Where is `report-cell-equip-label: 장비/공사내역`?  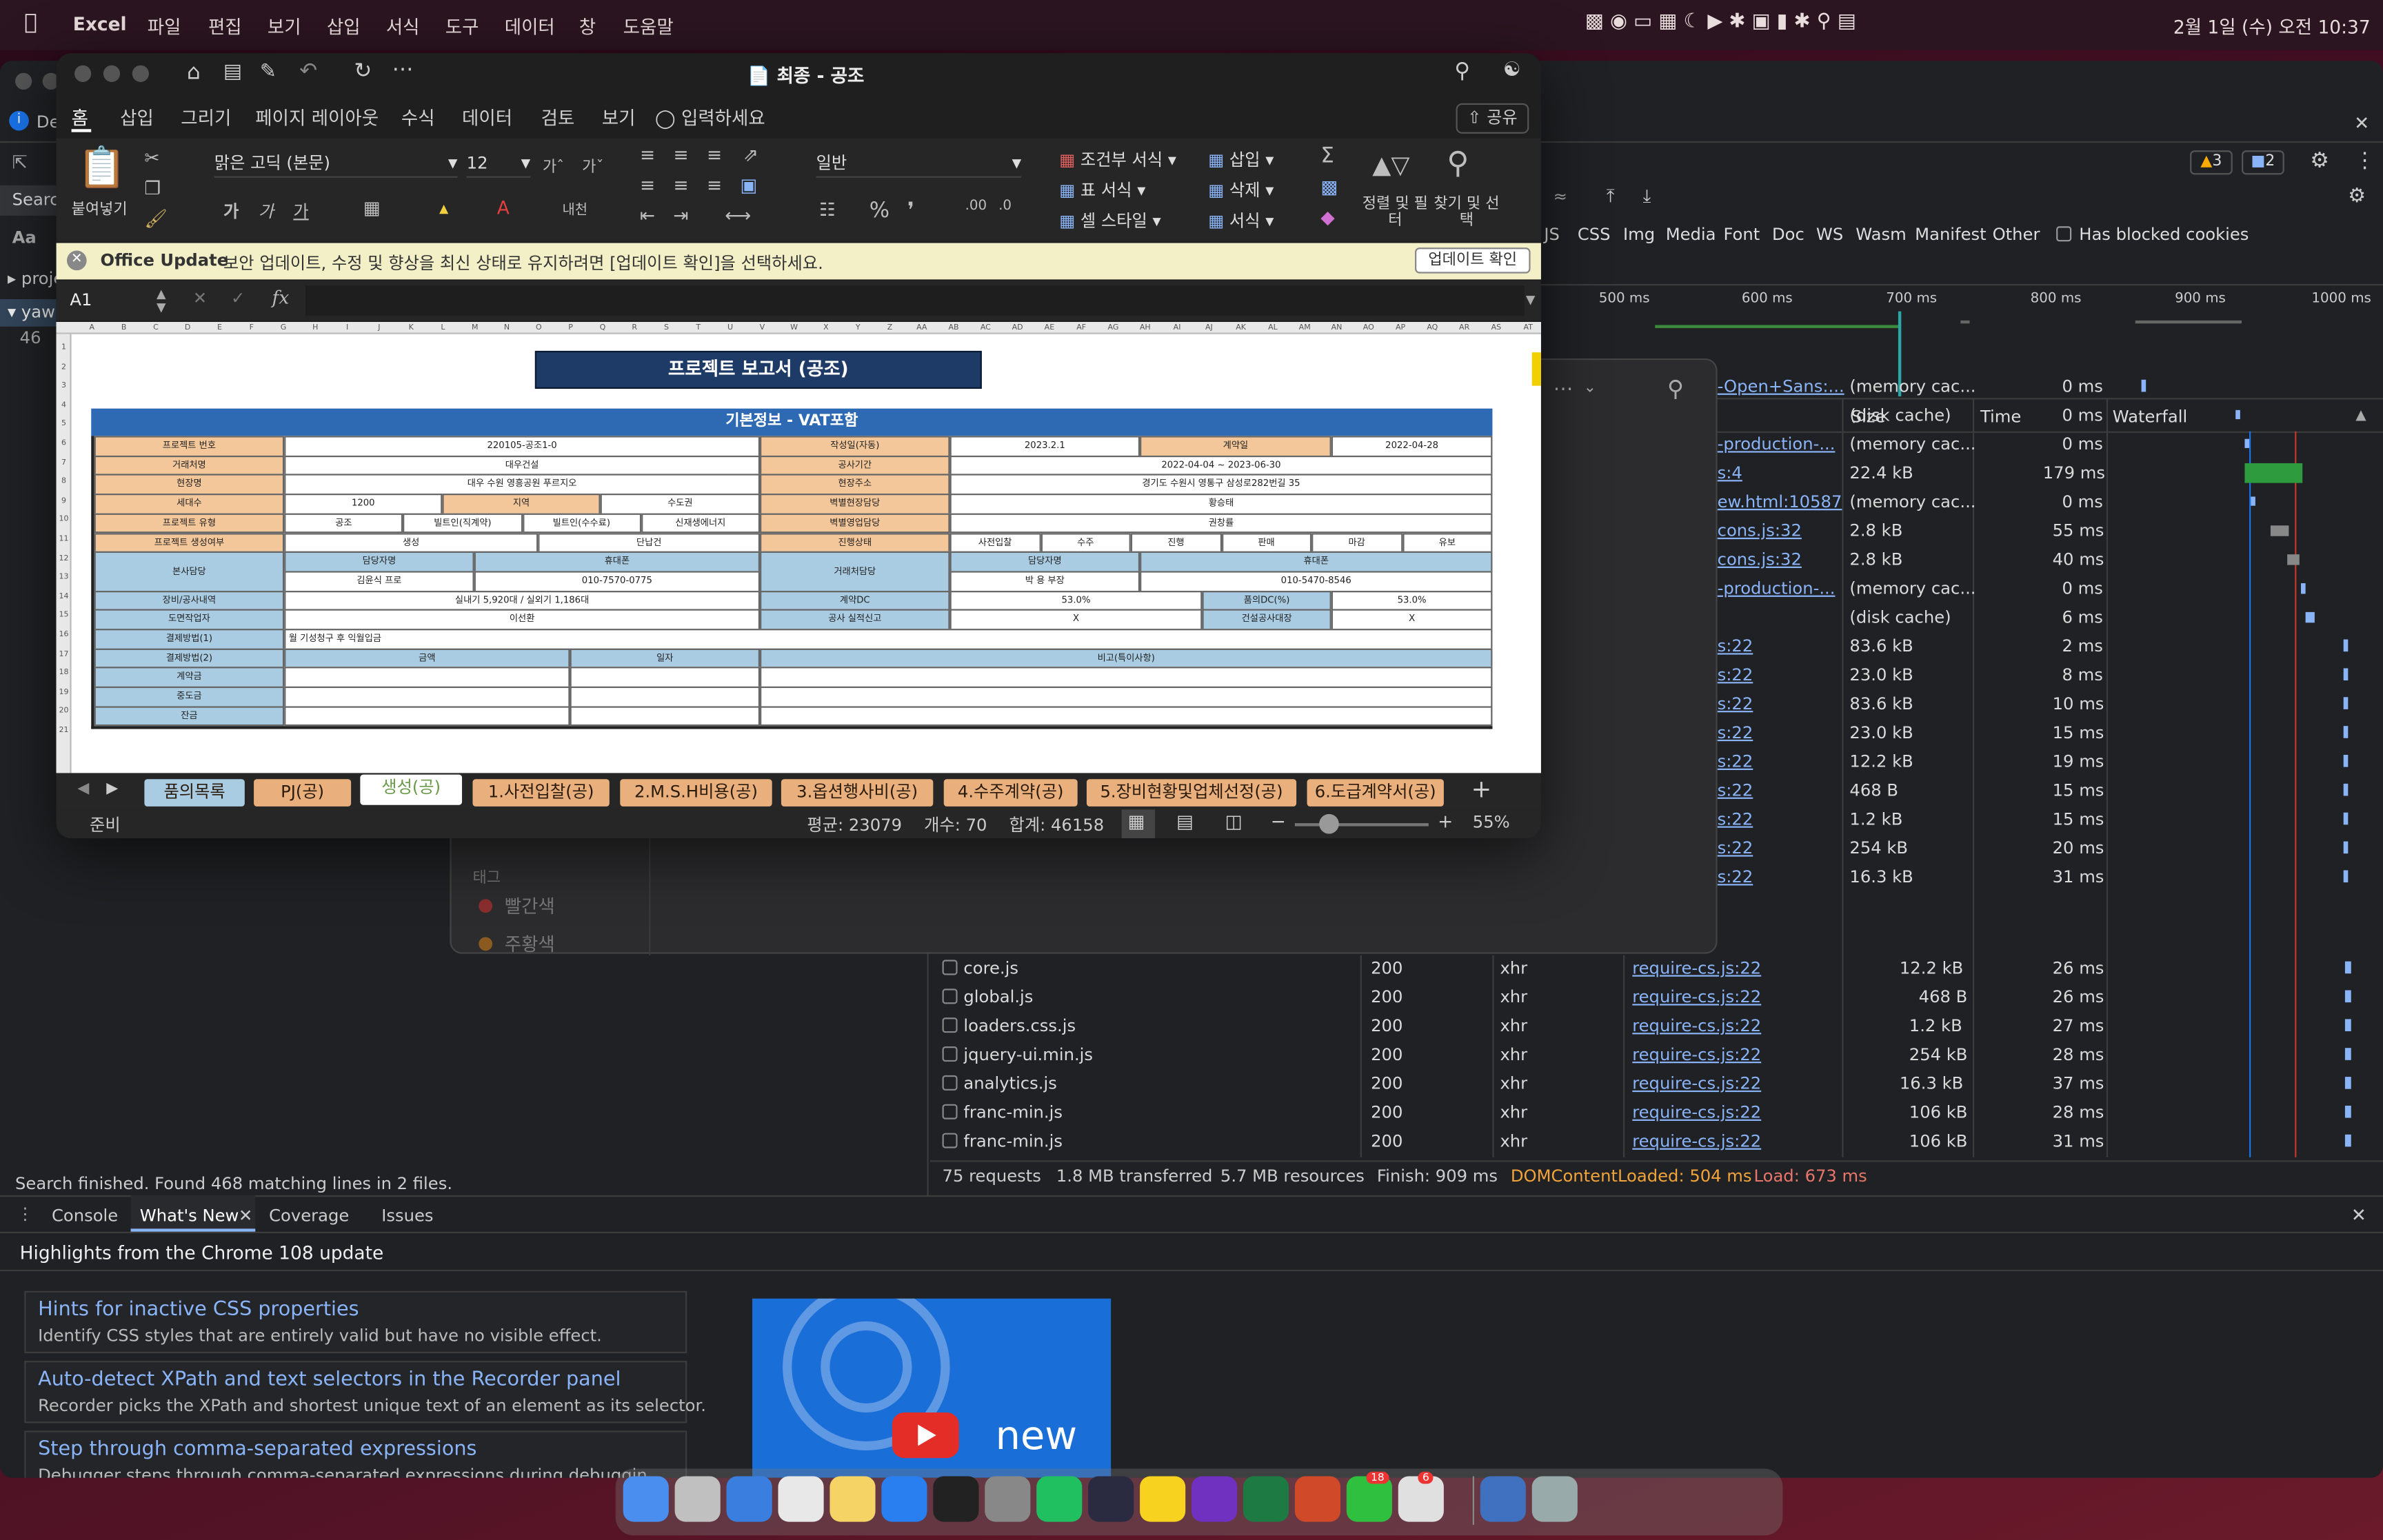
report-cell-equip-label: 장비/공사내역 is located at coordinates (189, 601).